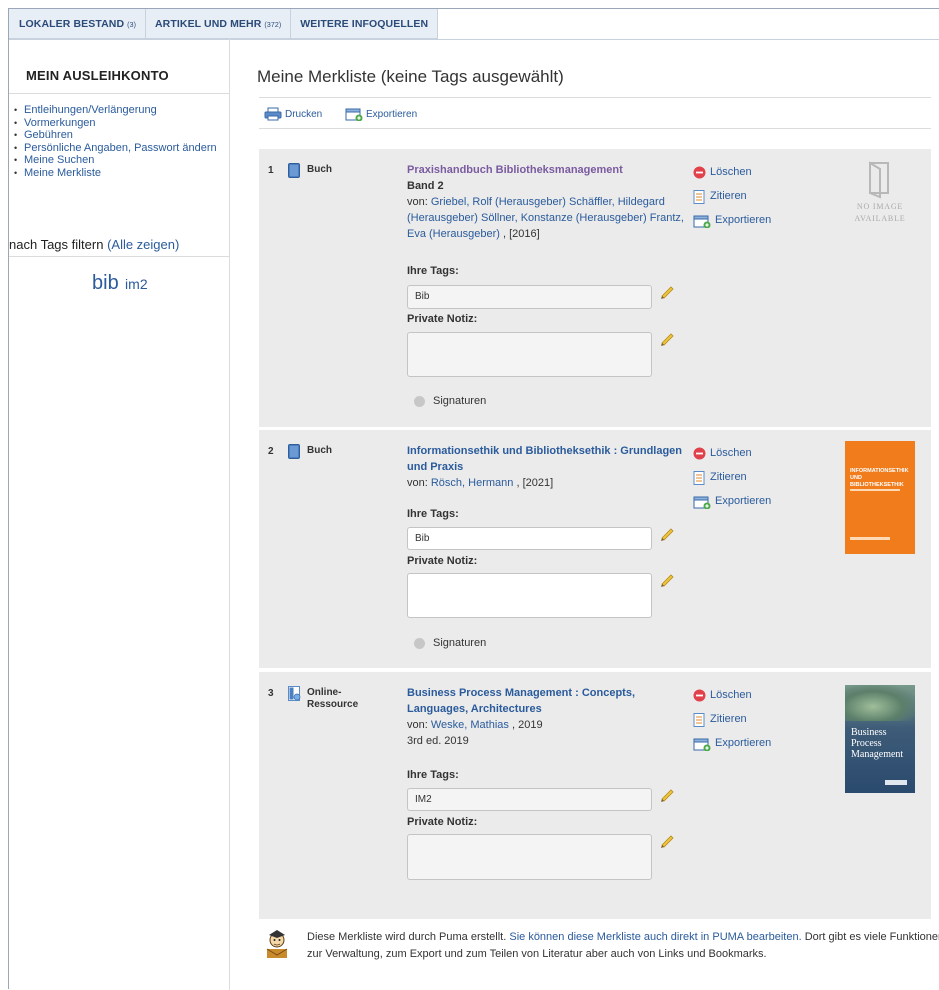  Describe the element at coordinates (119, 173) in the screenshot. I see `sidebar-item-meine-merkliste: Meine Merkliste` at that location.